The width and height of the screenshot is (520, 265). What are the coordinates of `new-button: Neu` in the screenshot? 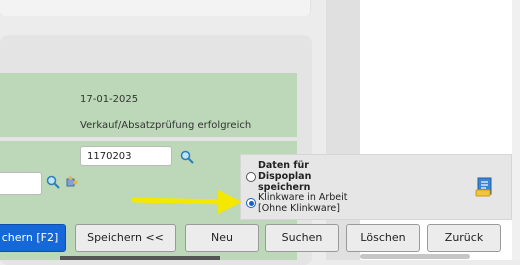 It's located at (222, 238).